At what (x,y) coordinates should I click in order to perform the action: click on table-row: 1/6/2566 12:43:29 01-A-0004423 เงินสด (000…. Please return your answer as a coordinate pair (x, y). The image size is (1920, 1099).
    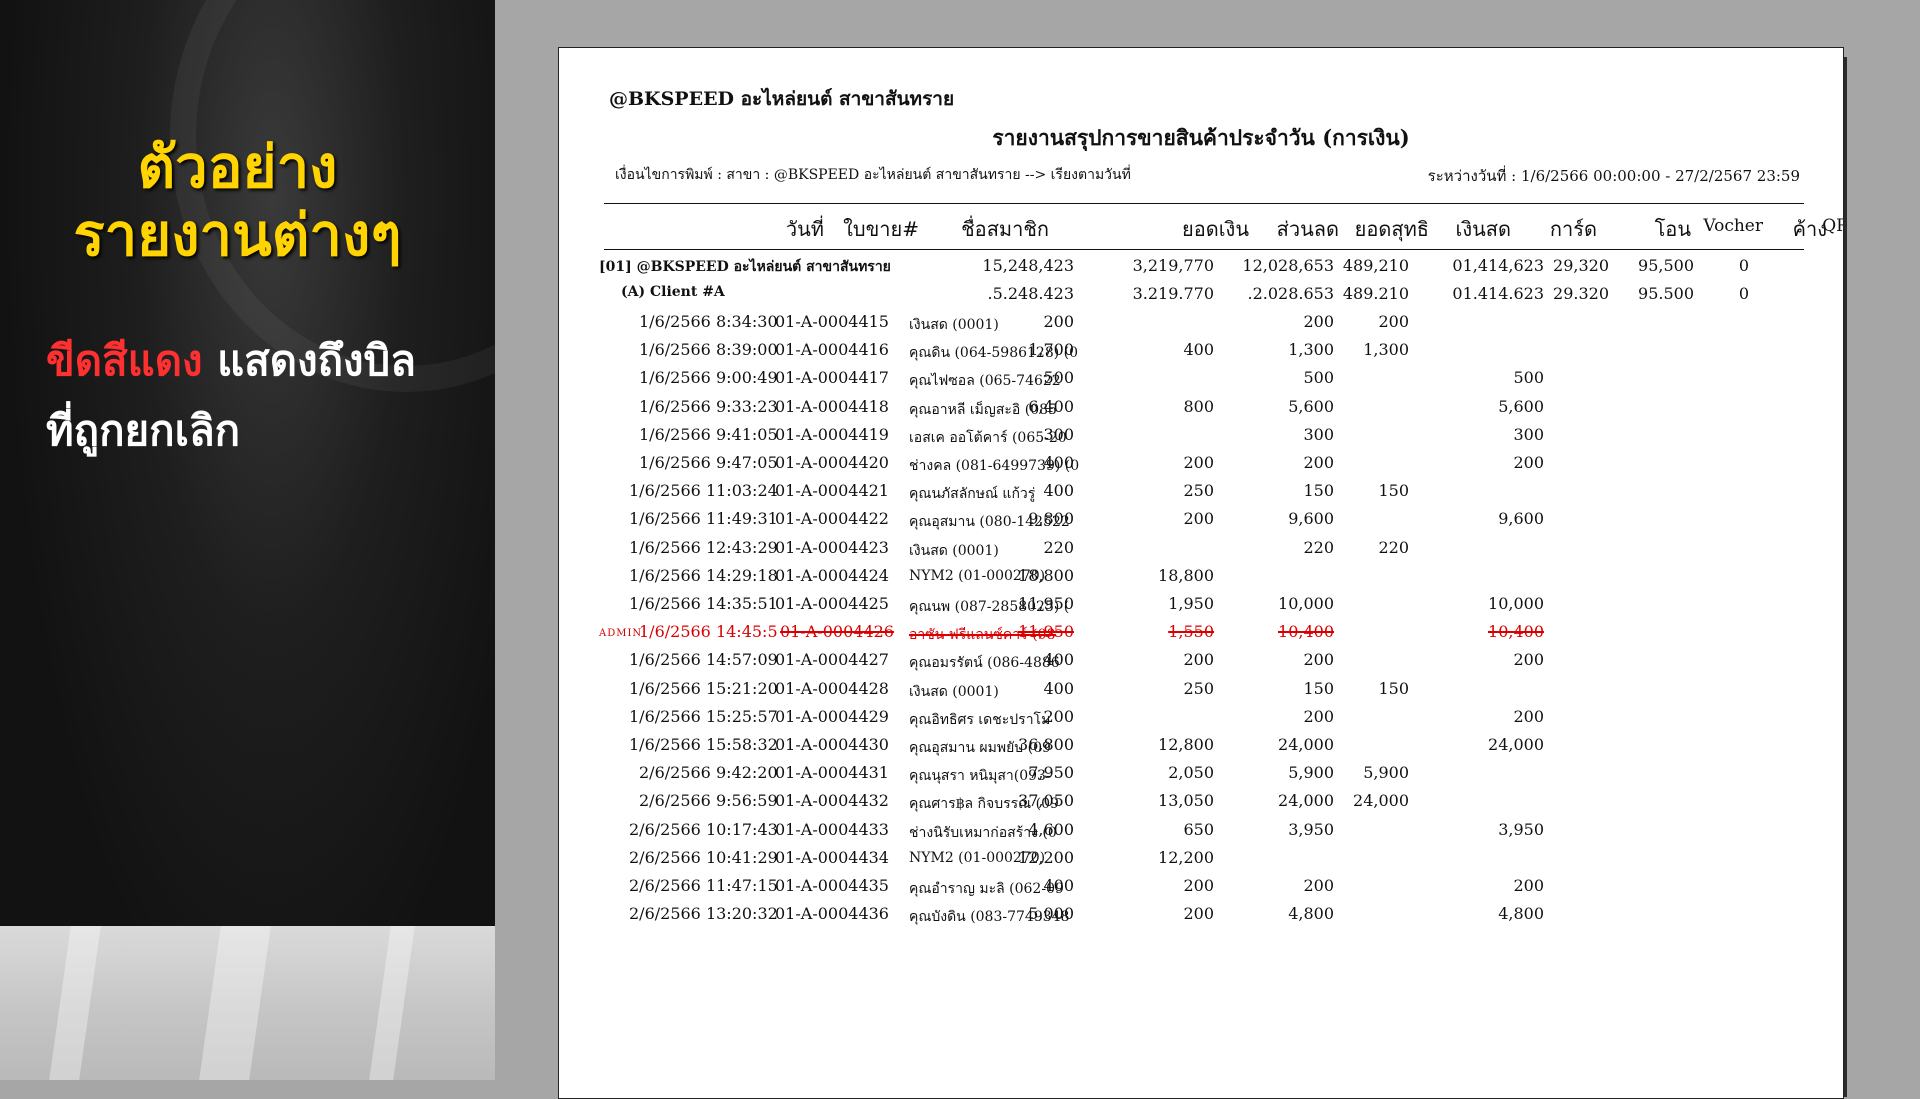
    Looking at the image, I should click on (1201, 553).